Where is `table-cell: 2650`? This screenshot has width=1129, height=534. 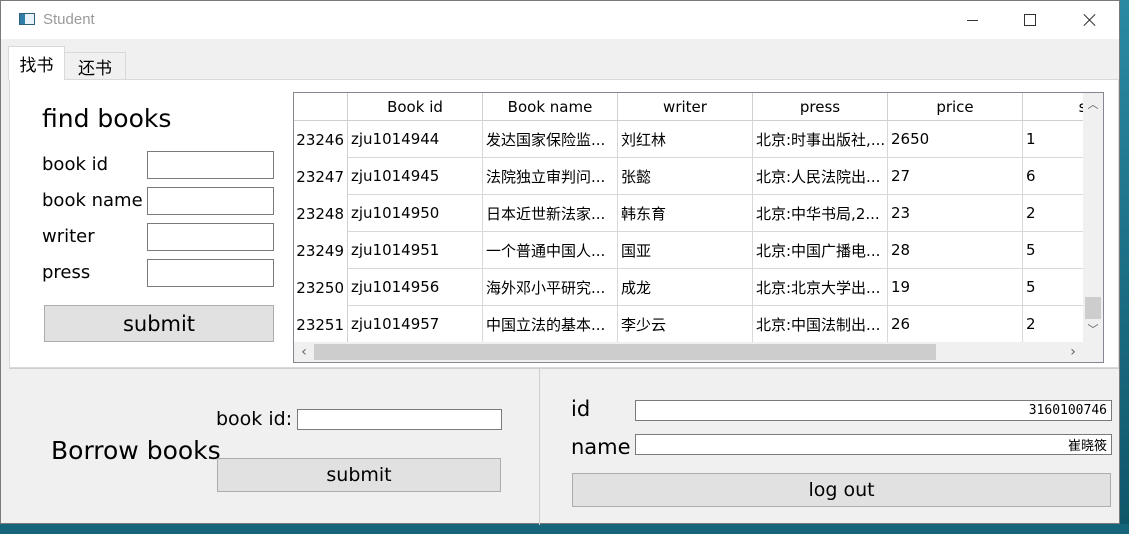 table-cell: 2650 is located at coordinates (955, 139).